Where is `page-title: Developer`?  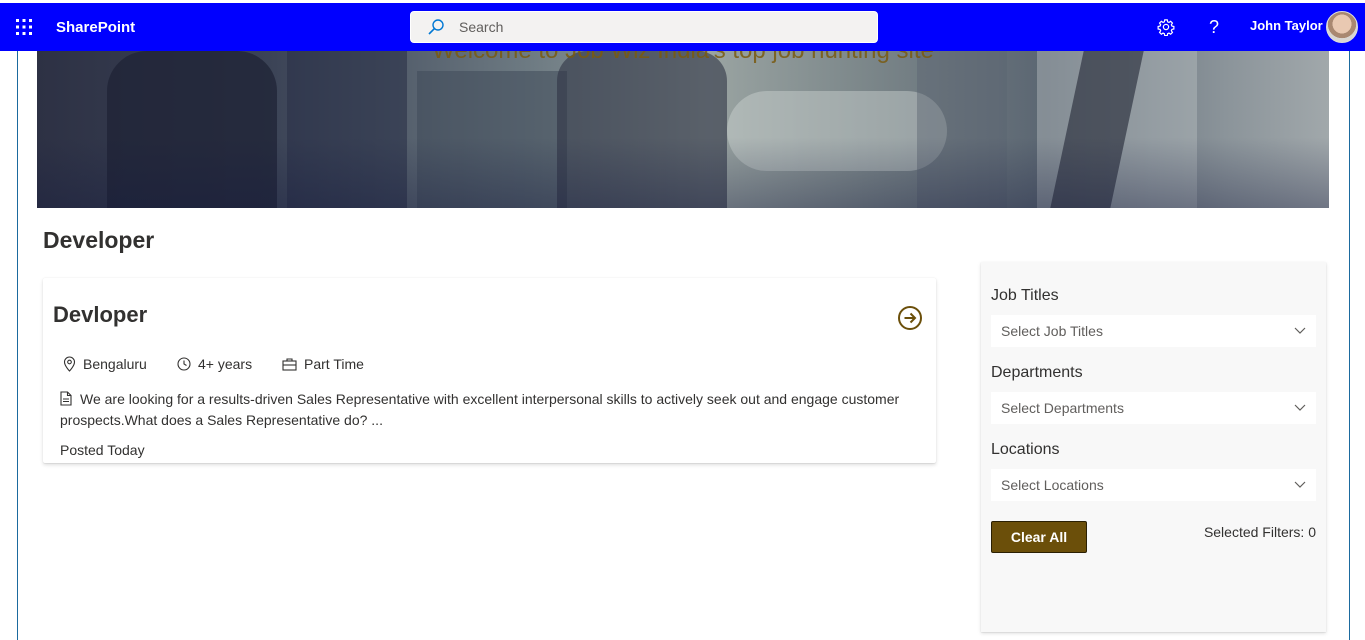 page-title: Developer is located at coordinates (99, 240).